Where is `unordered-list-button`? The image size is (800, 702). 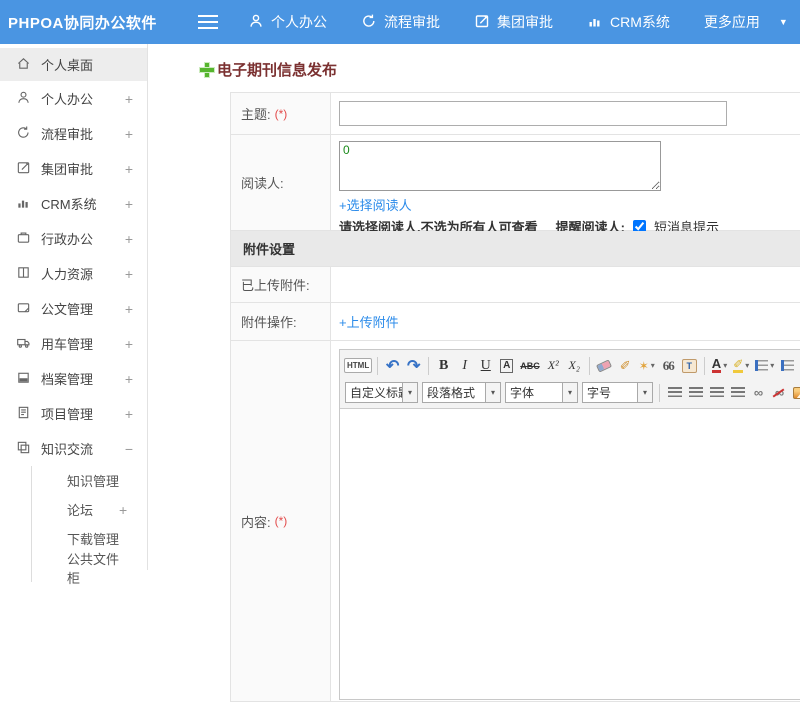 unordered-list-button is located at coordinates (787, 366).